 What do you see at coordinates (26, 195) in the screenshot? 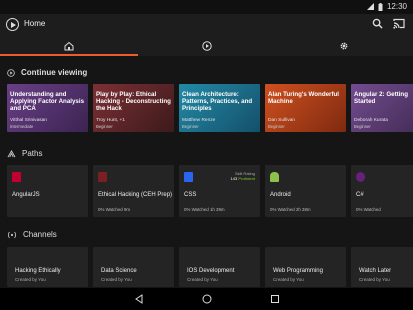
I see `path-name: AngularJS` at bounding box center [26, 195].